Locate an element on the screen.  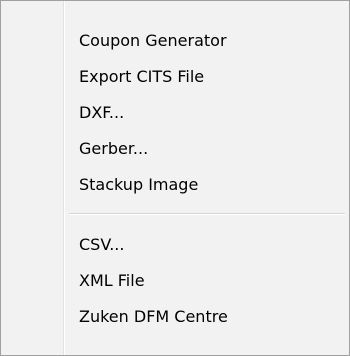
menu-item-xml-file: XML File is located at coordinates (175, 281).